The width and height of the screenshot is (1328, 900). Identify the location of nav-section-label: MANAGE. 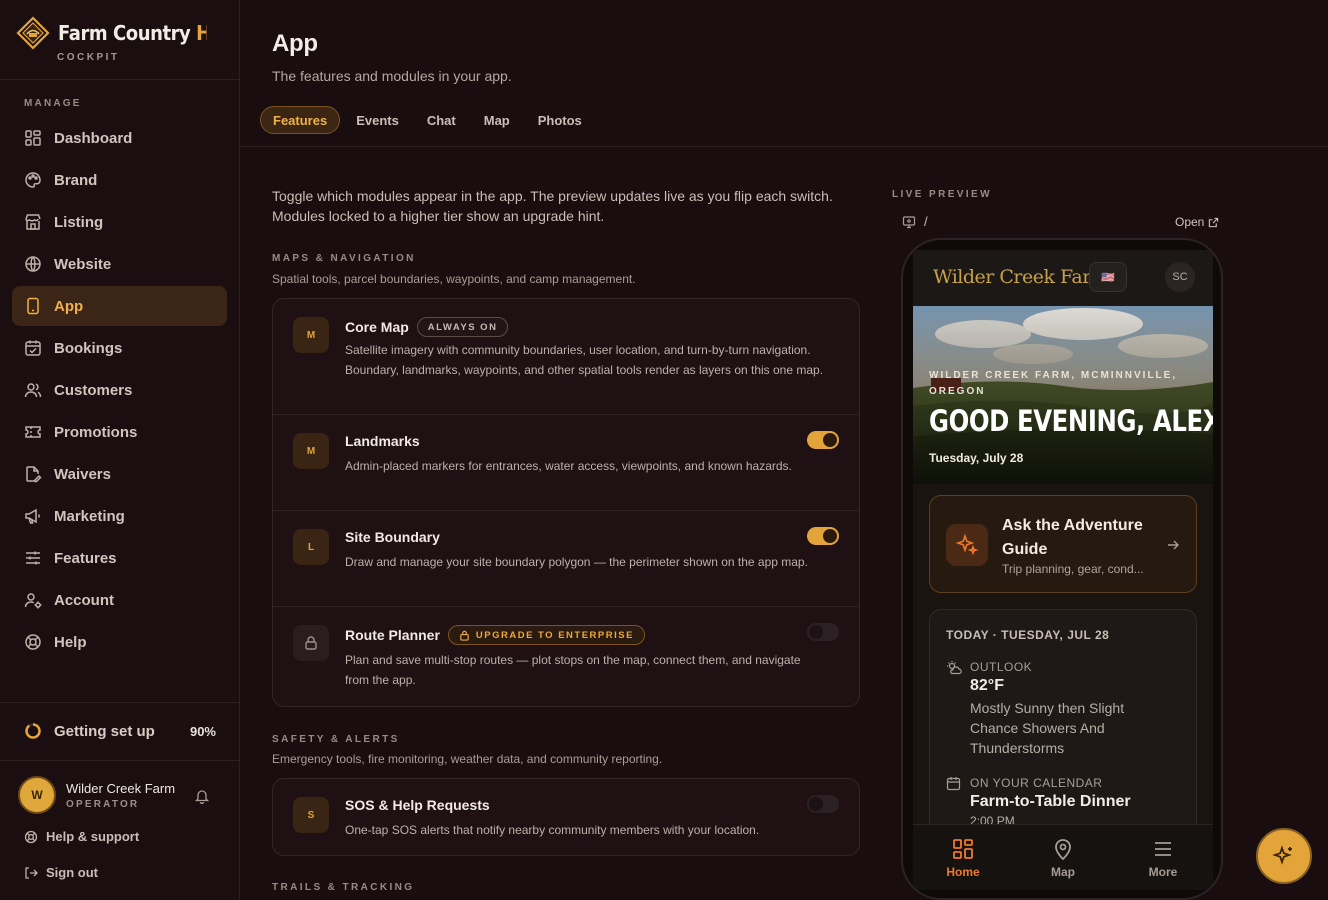
(53, 103).